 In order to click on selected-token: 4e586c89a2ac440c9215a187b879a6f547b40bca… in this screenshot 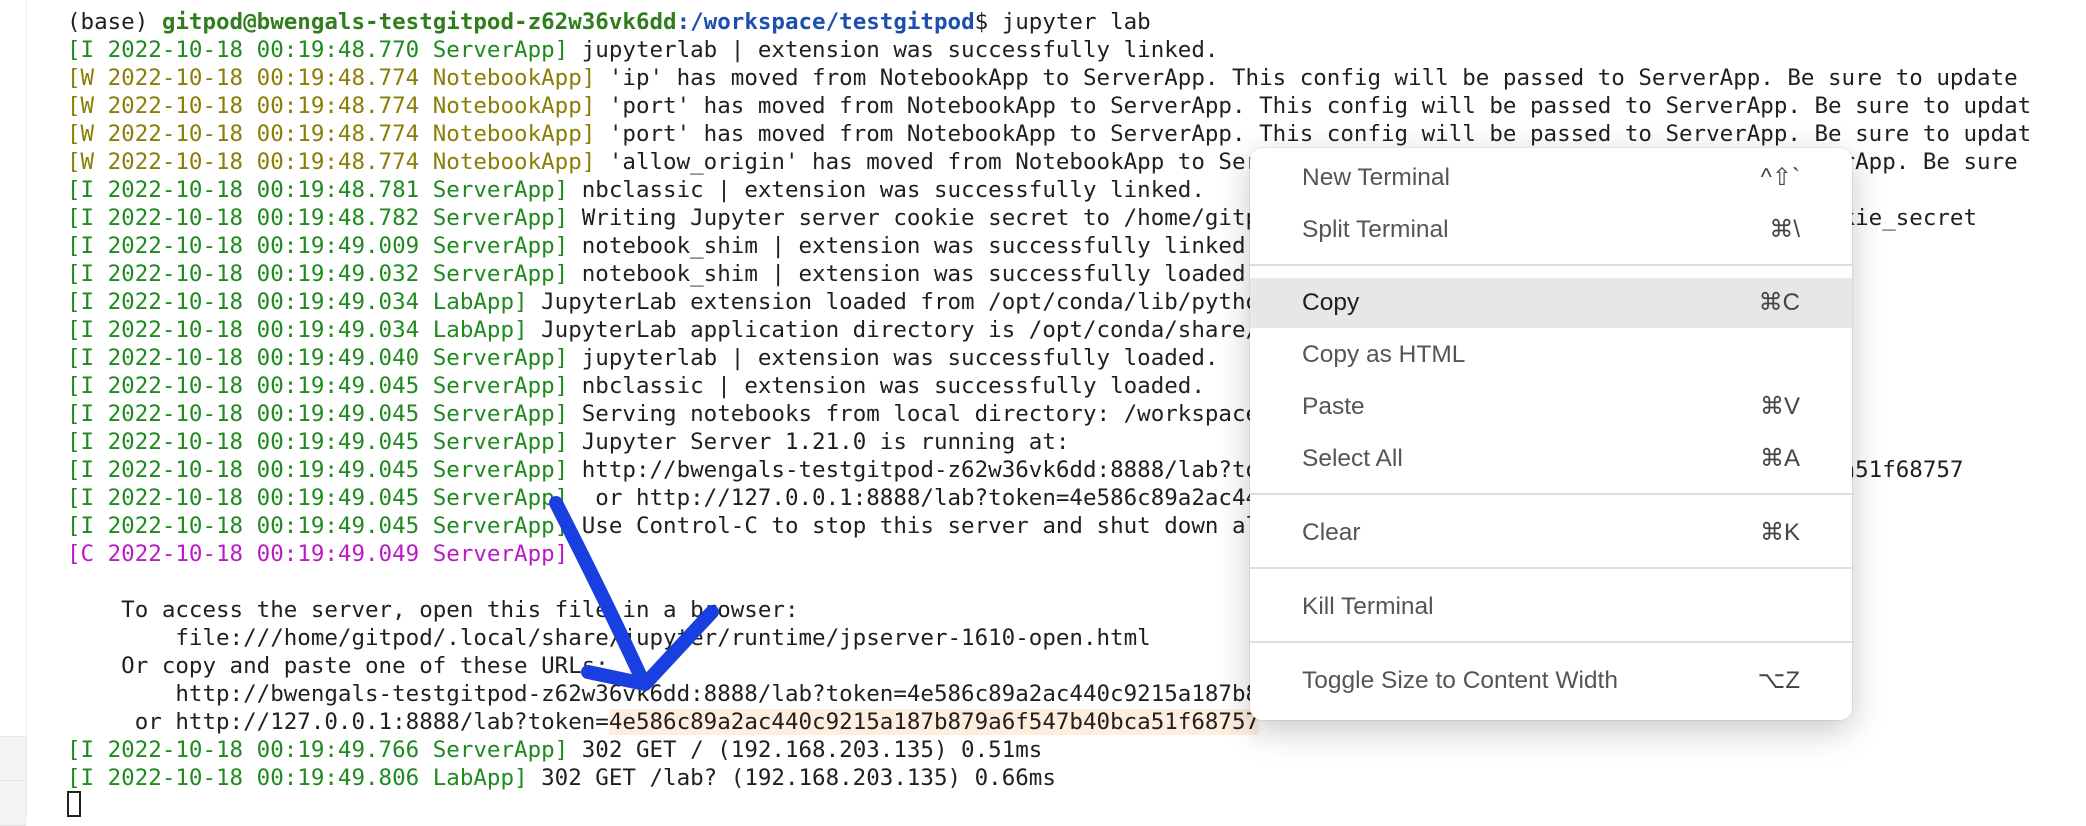, I will do `click(934, 722)`.